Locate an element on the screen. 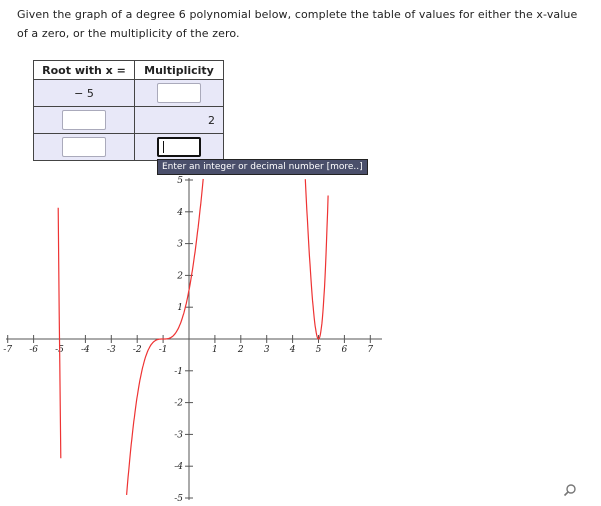 Image resolution: width=601 pixels, height=506 pixels. x-tick-label: -3 is located at coordinates (111, 350).